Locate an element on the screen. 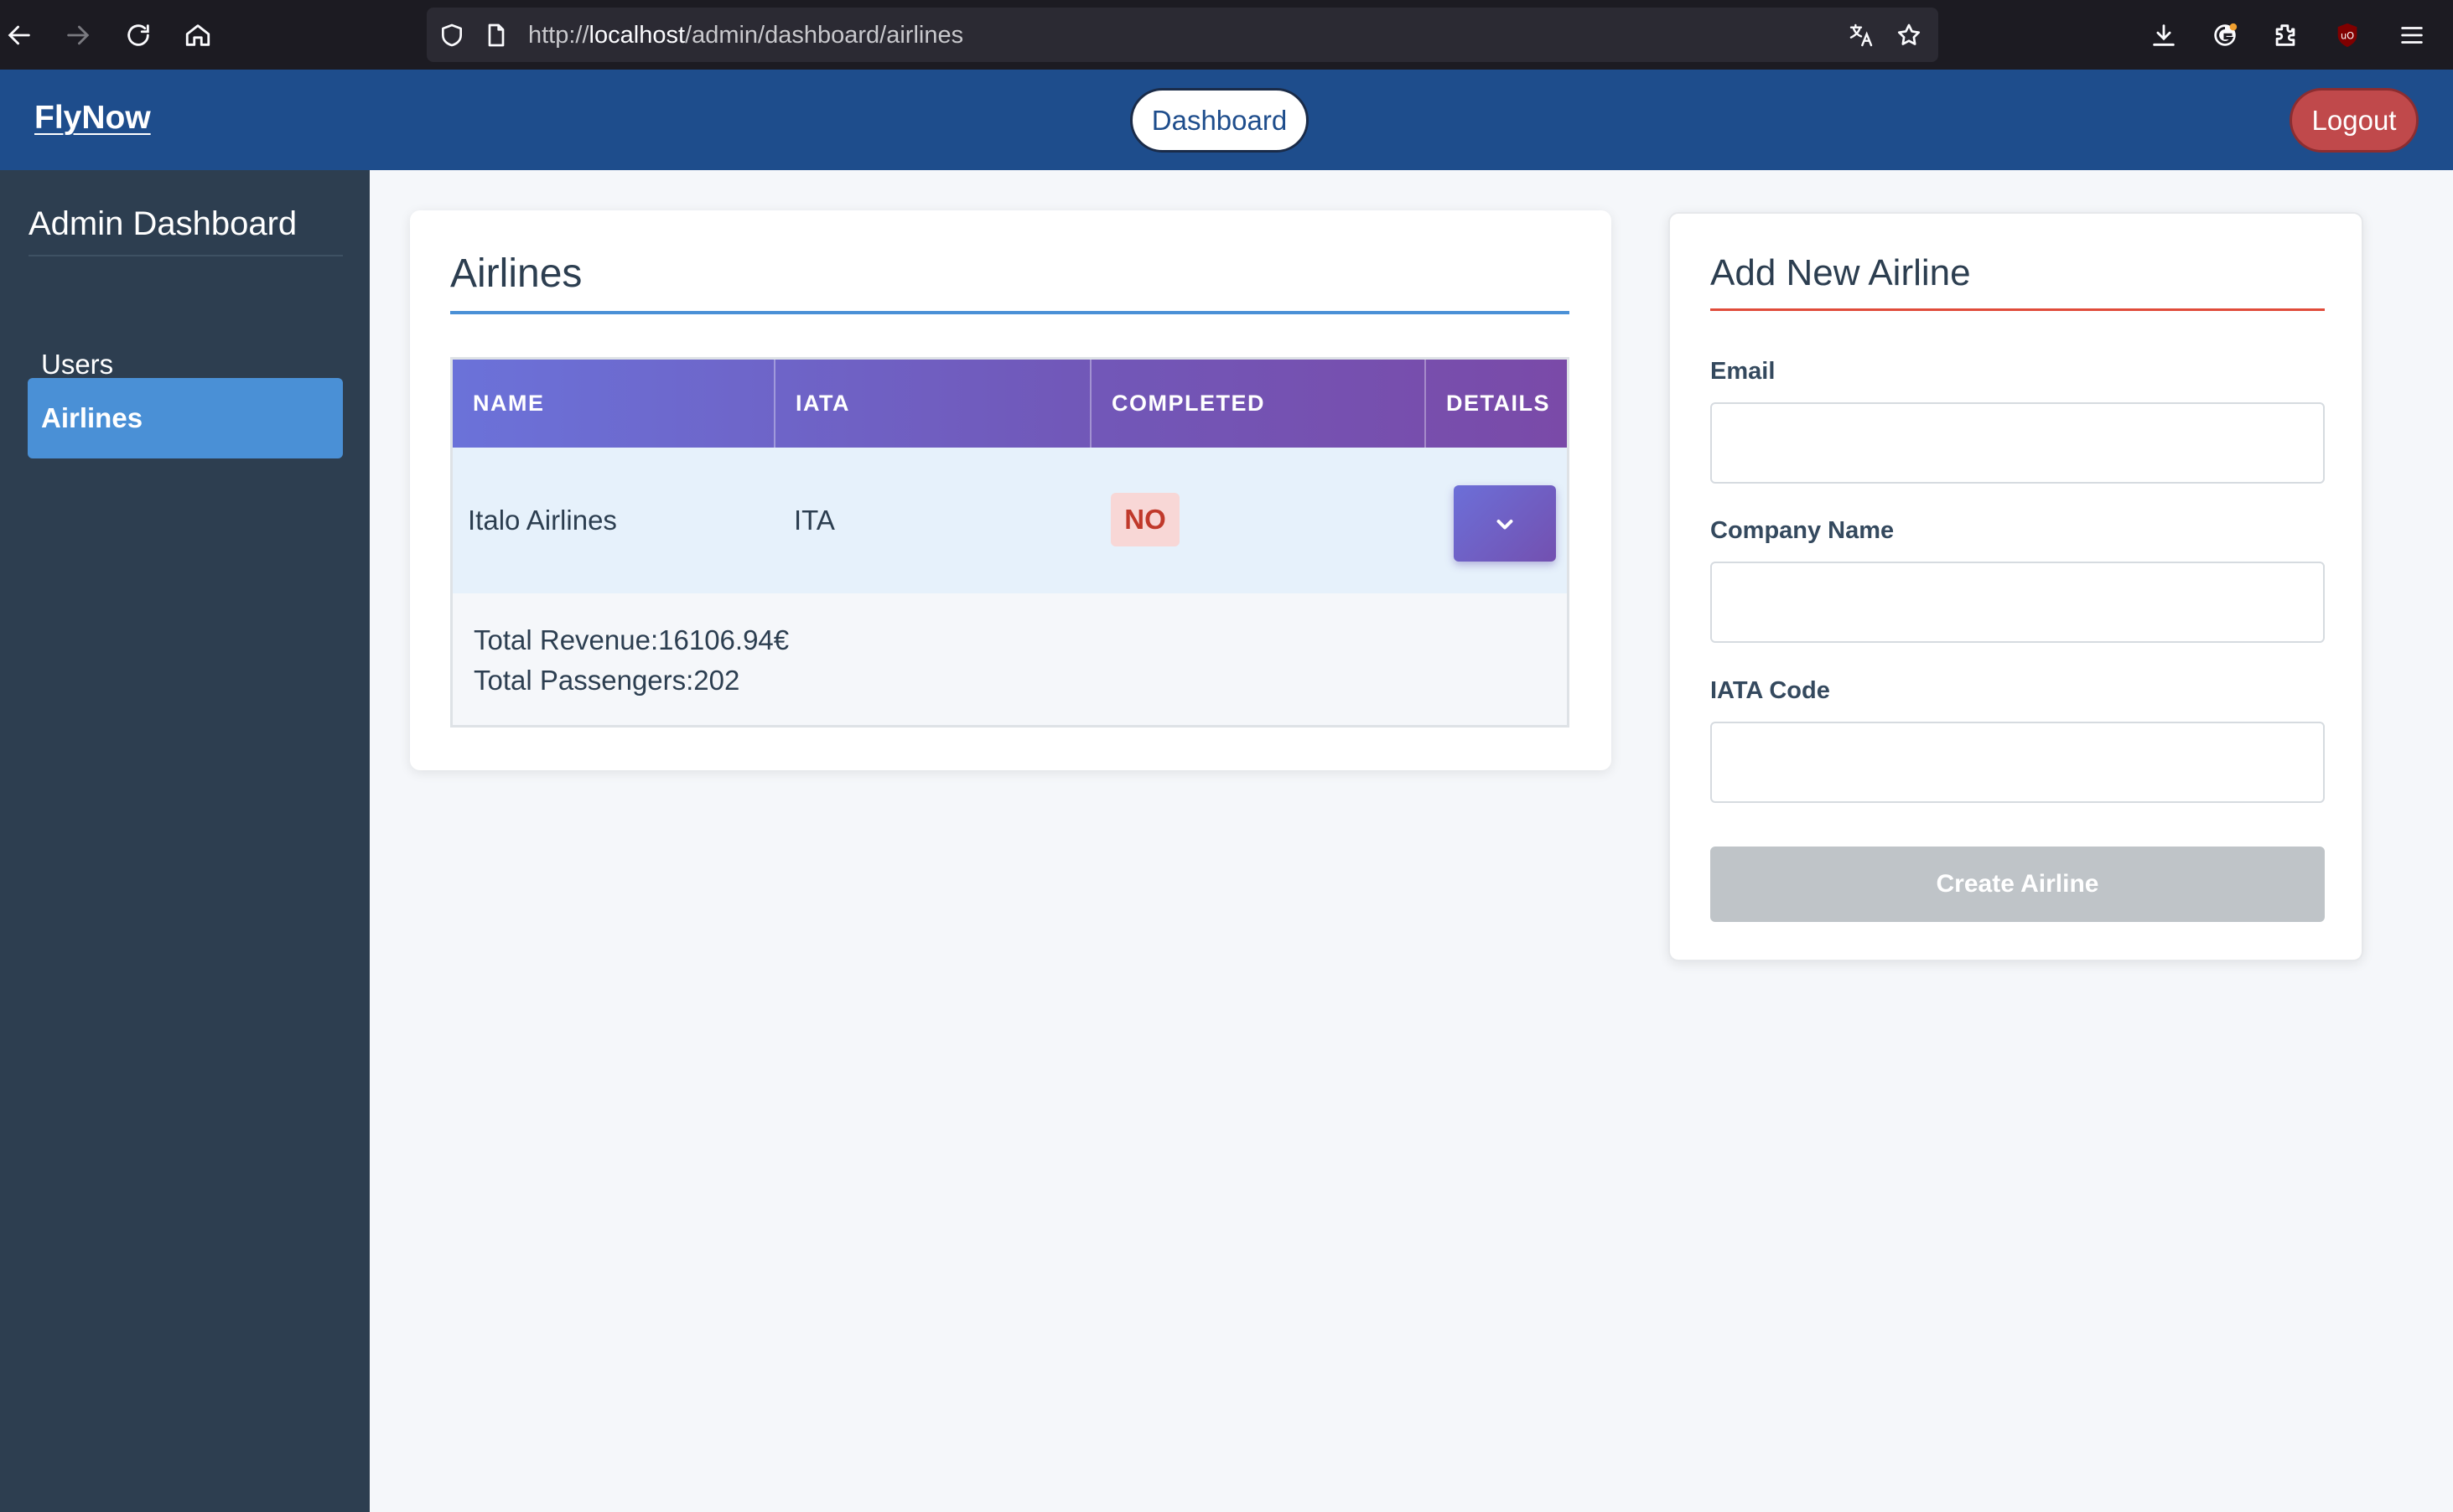 The height and width of the screenshot is (1512, 2453). sidebar-divider is located at coordinates (186, 255).